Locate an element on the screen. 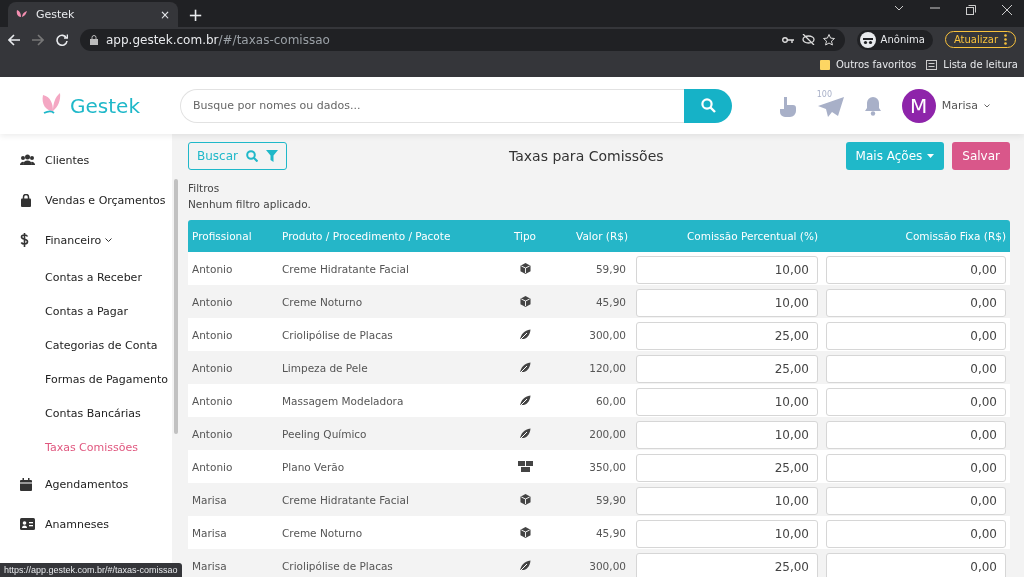 The image size is (1024, 577). folder-icon is located at coordinates (824, 64).